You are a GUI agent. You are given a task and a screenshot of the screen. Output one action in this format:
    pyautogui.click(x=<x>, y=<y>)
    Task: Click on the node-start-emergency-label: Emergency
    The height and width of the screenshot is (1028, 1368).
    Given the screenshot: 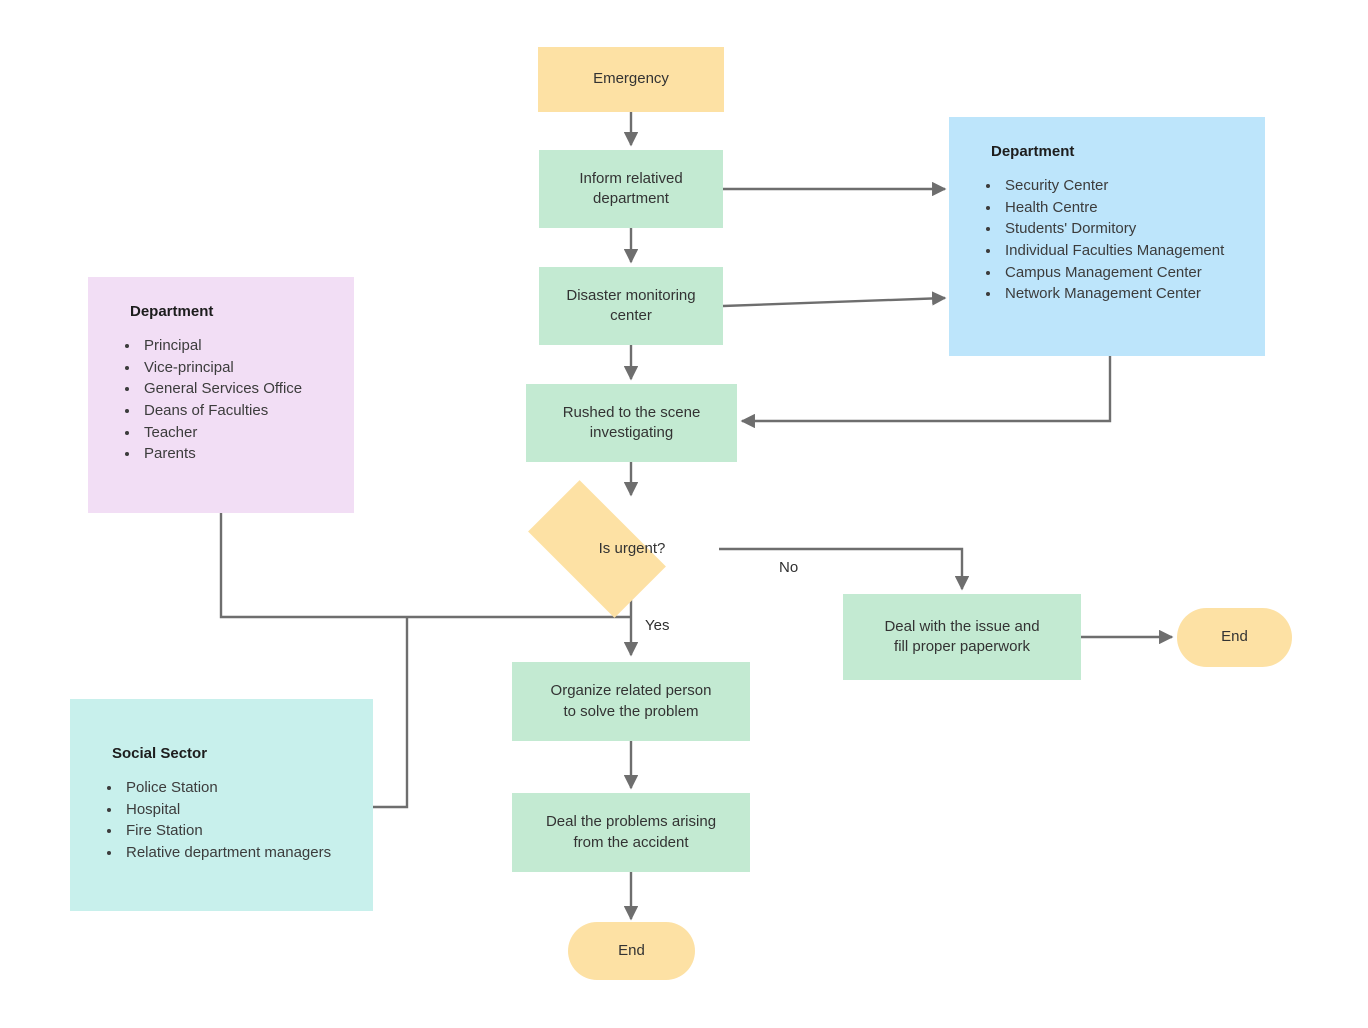 What is the action you would take?
    pyautogui.click(x=631, y=79)
    